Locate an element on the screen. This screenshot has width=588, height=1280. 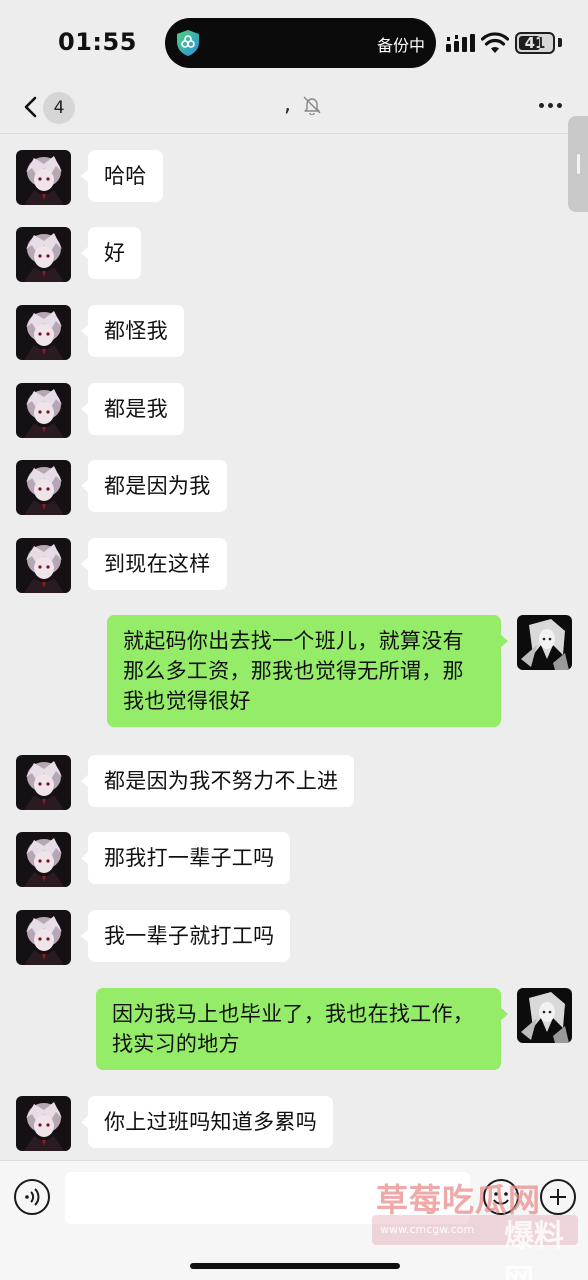
input-bar: 草莓吃瓜网 www.cmcgw.com 爆料网 is located at coordinates (294, 1220).